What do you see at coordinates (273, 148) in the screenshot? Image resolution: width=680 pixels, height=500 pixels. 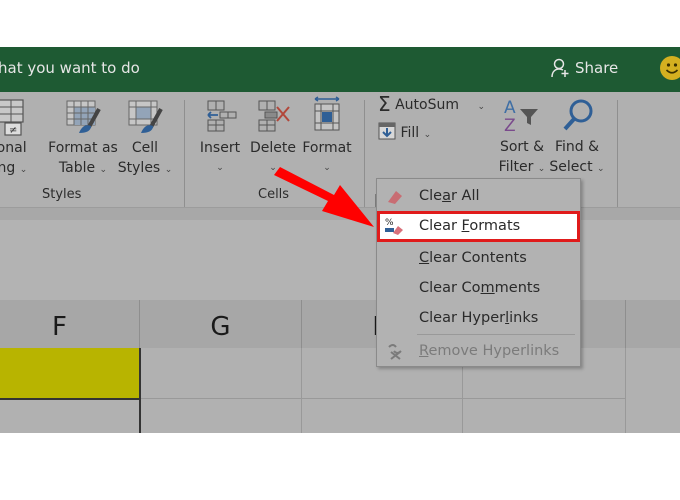 I see `delete-label: Delete` at bounding box center [273, 148].